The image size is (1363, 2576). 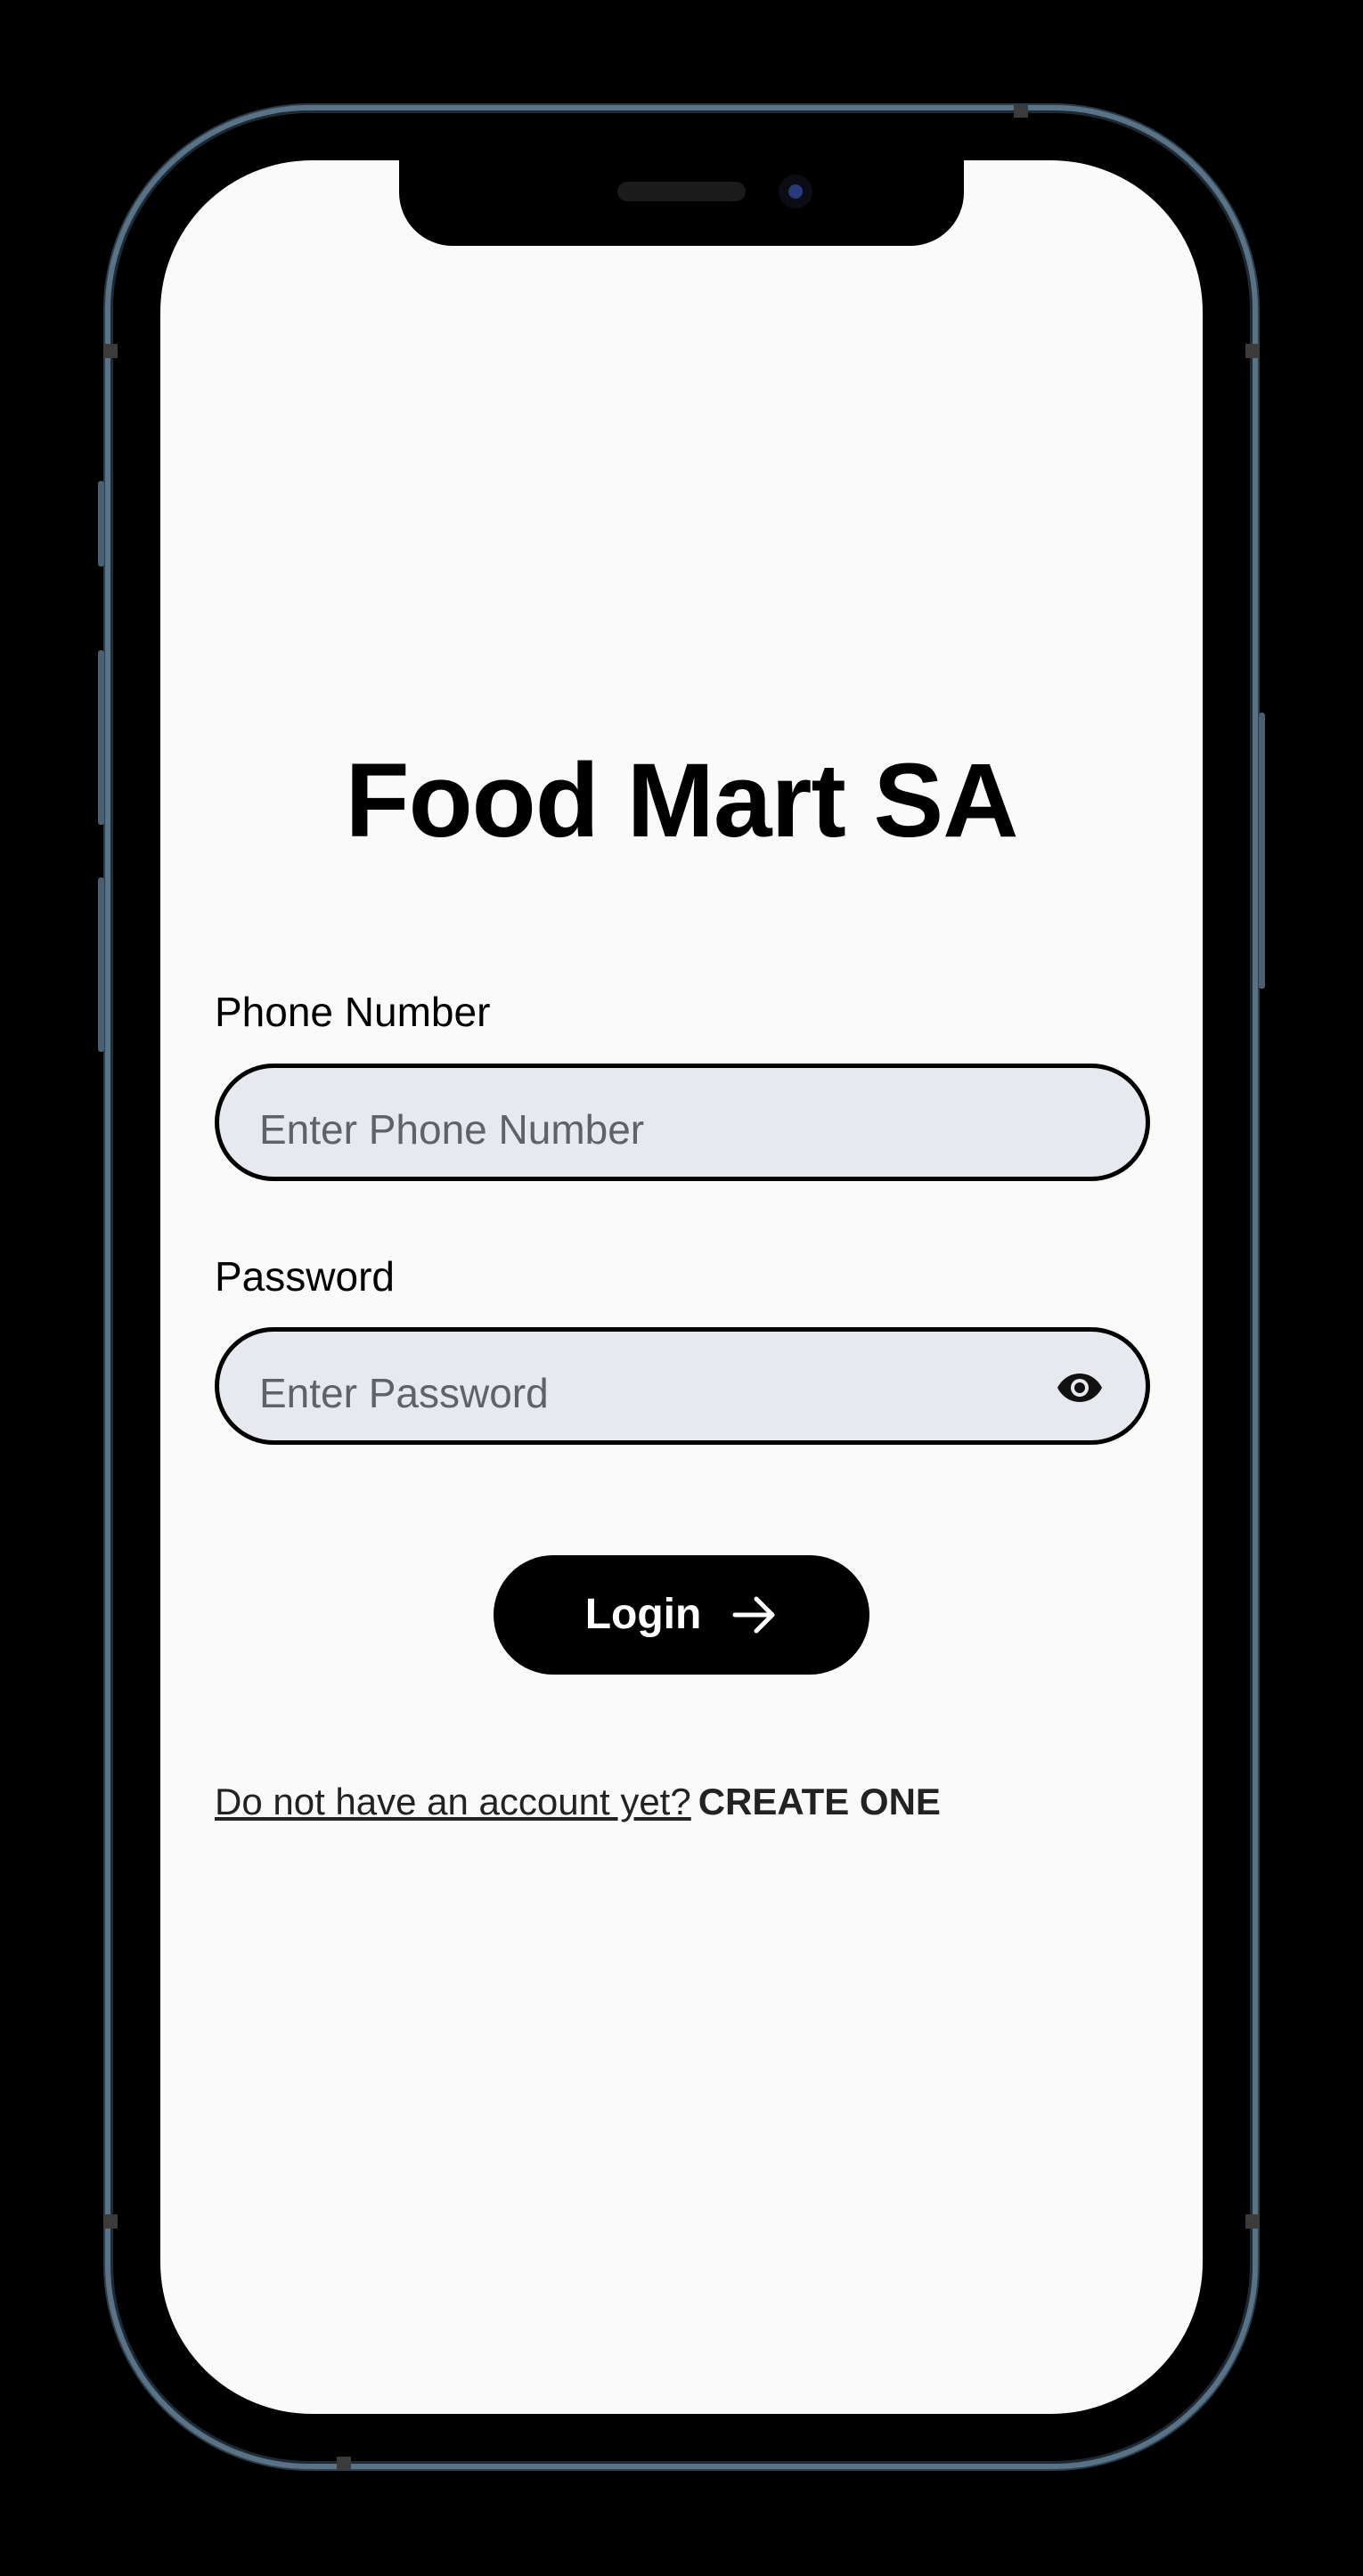 I want to click on signup-question: Do not have an account yet?, so click(x=453, y=1802).